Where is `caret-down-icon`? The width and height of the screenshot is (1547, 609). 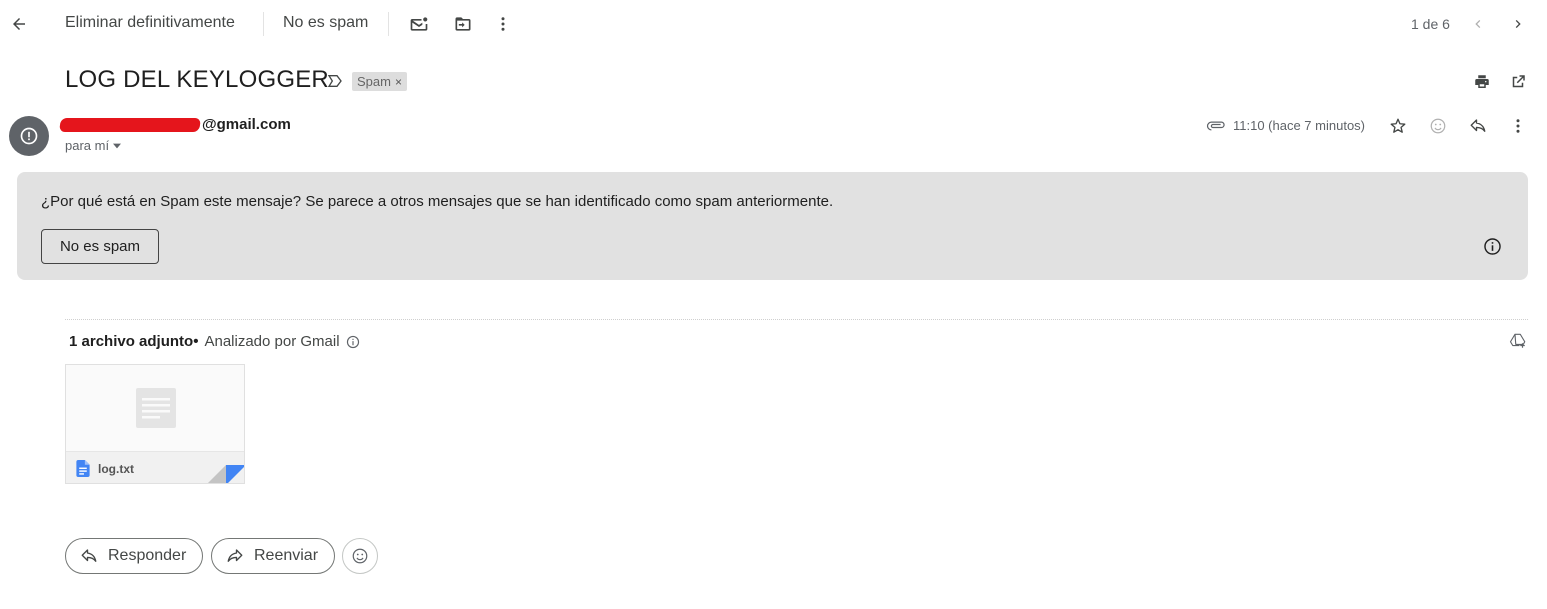 caret-down-icon is located at coordinates (117, 145).